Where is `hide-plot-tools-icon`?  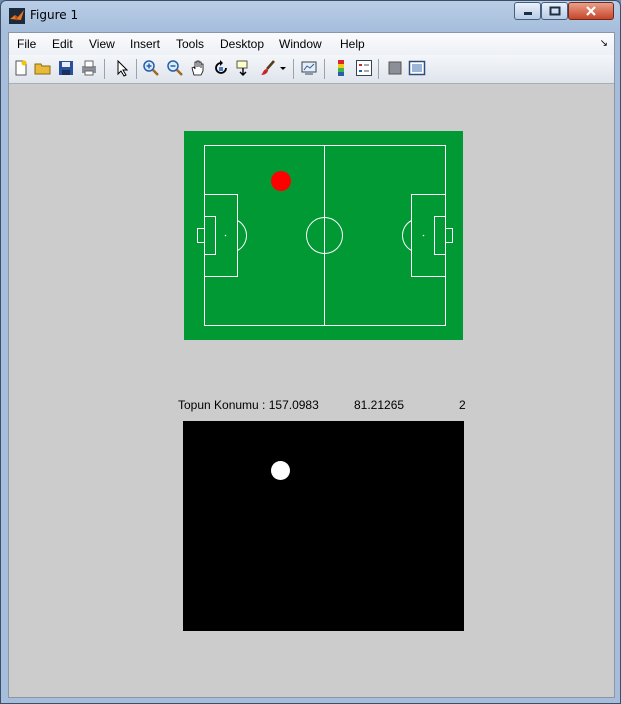 hide-plot-tools-icon is located at coordinates (395, 68).